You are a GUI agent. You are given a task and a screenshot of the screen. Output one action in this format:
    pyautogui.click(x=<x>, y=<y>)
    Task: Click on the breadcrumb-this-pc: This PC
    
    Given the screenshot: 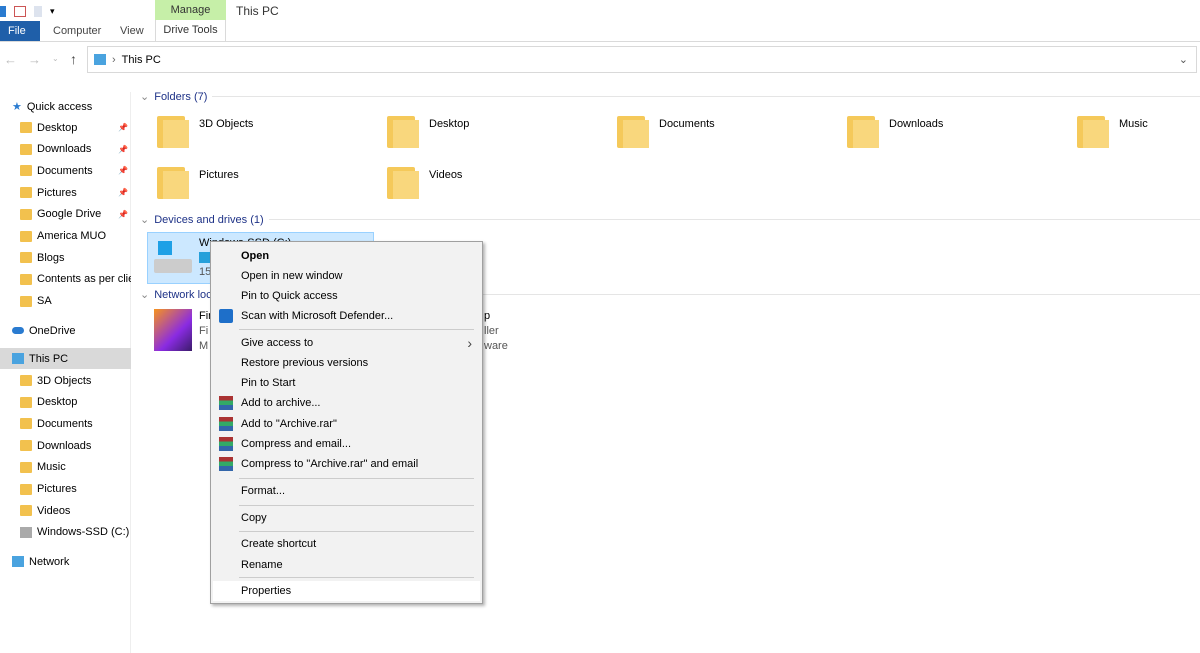 What is the action you would take?
    pyautogui.click(x=141, y=60)
    